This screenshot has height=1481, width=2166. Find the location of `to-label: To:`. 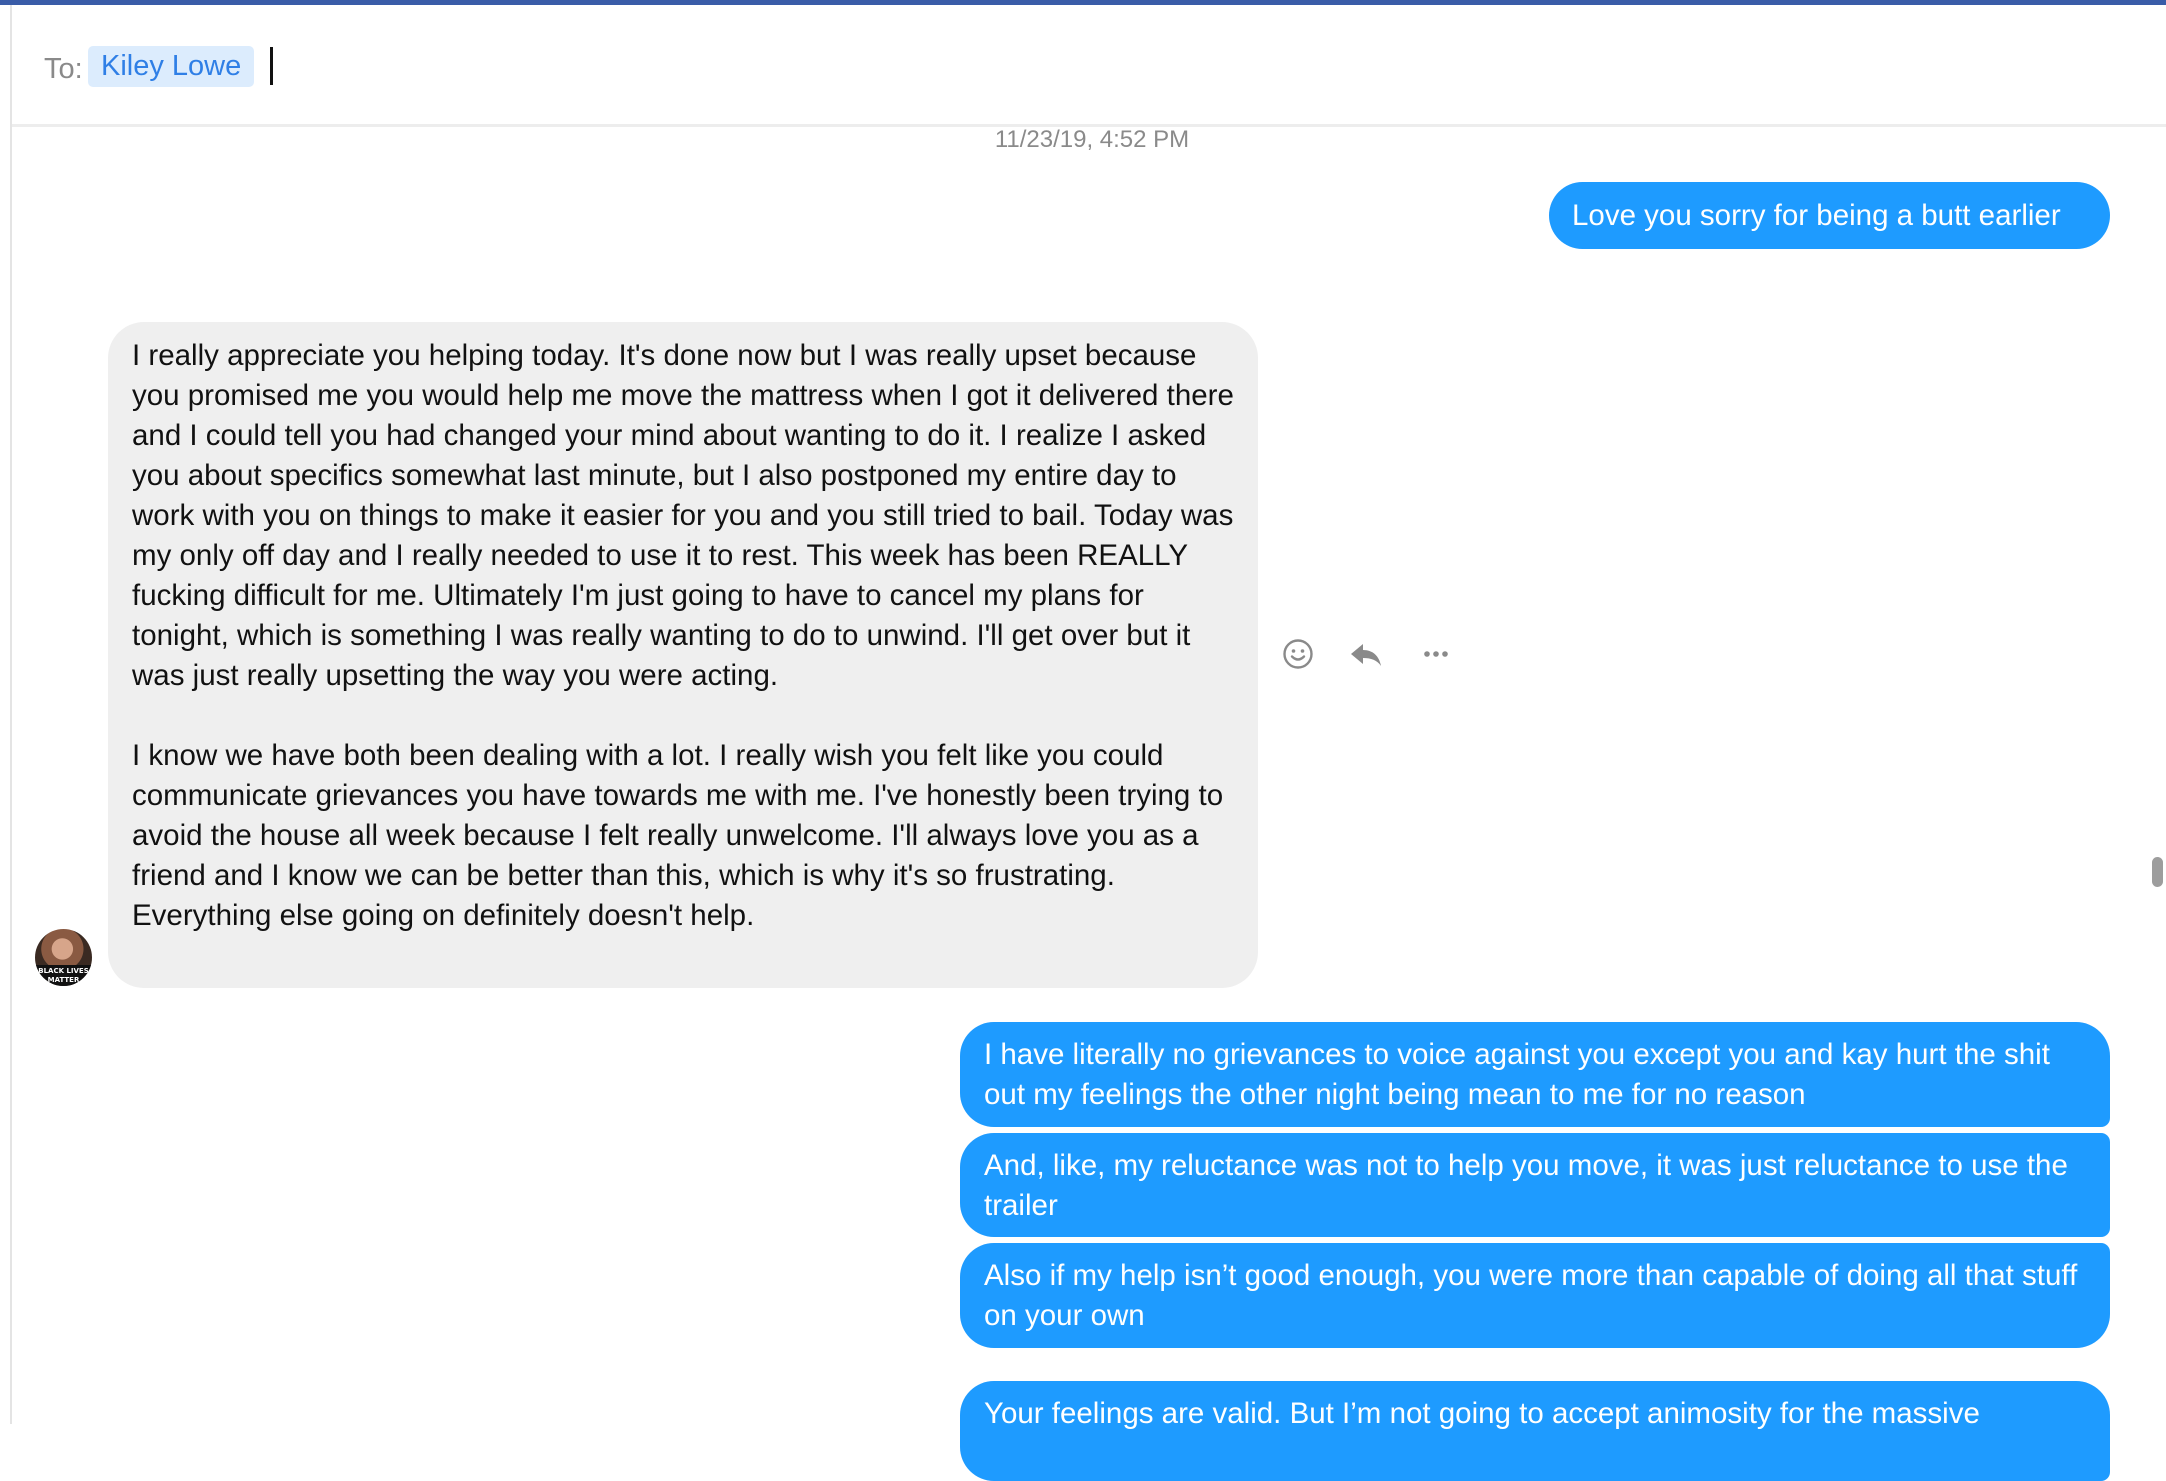

to-label: To: is located at coordinates (63, 69).